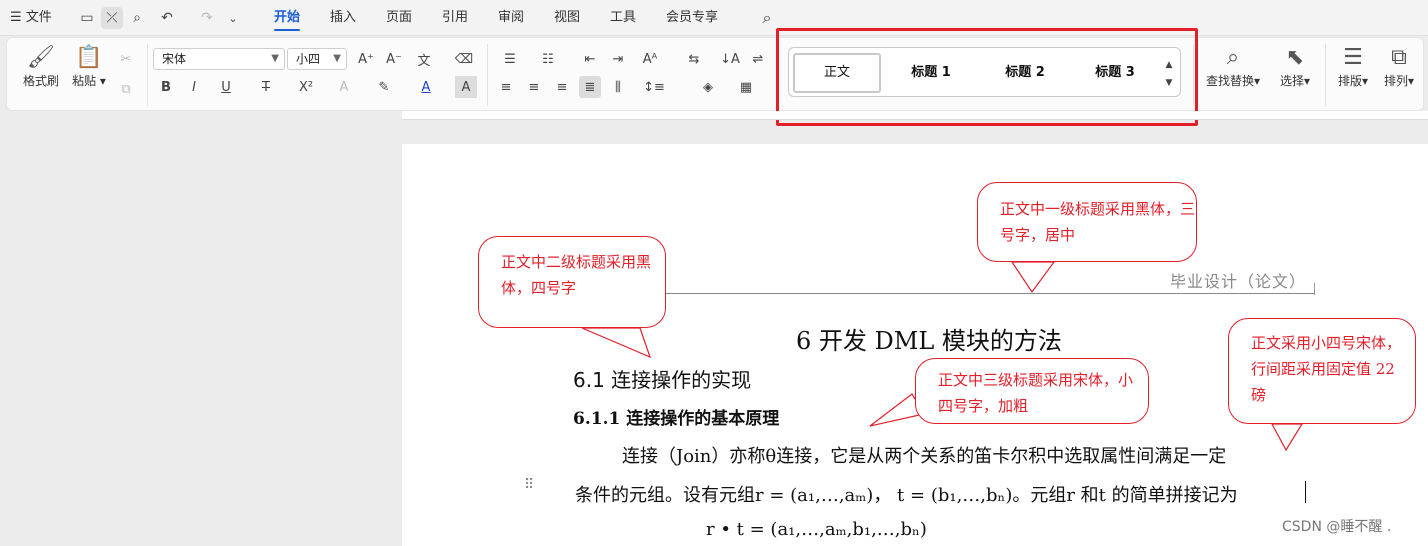  I want to click on callout-body-text-note: 正文采用小四号宋体，行间距采用固定值 22 磅, so click(1322, 371).